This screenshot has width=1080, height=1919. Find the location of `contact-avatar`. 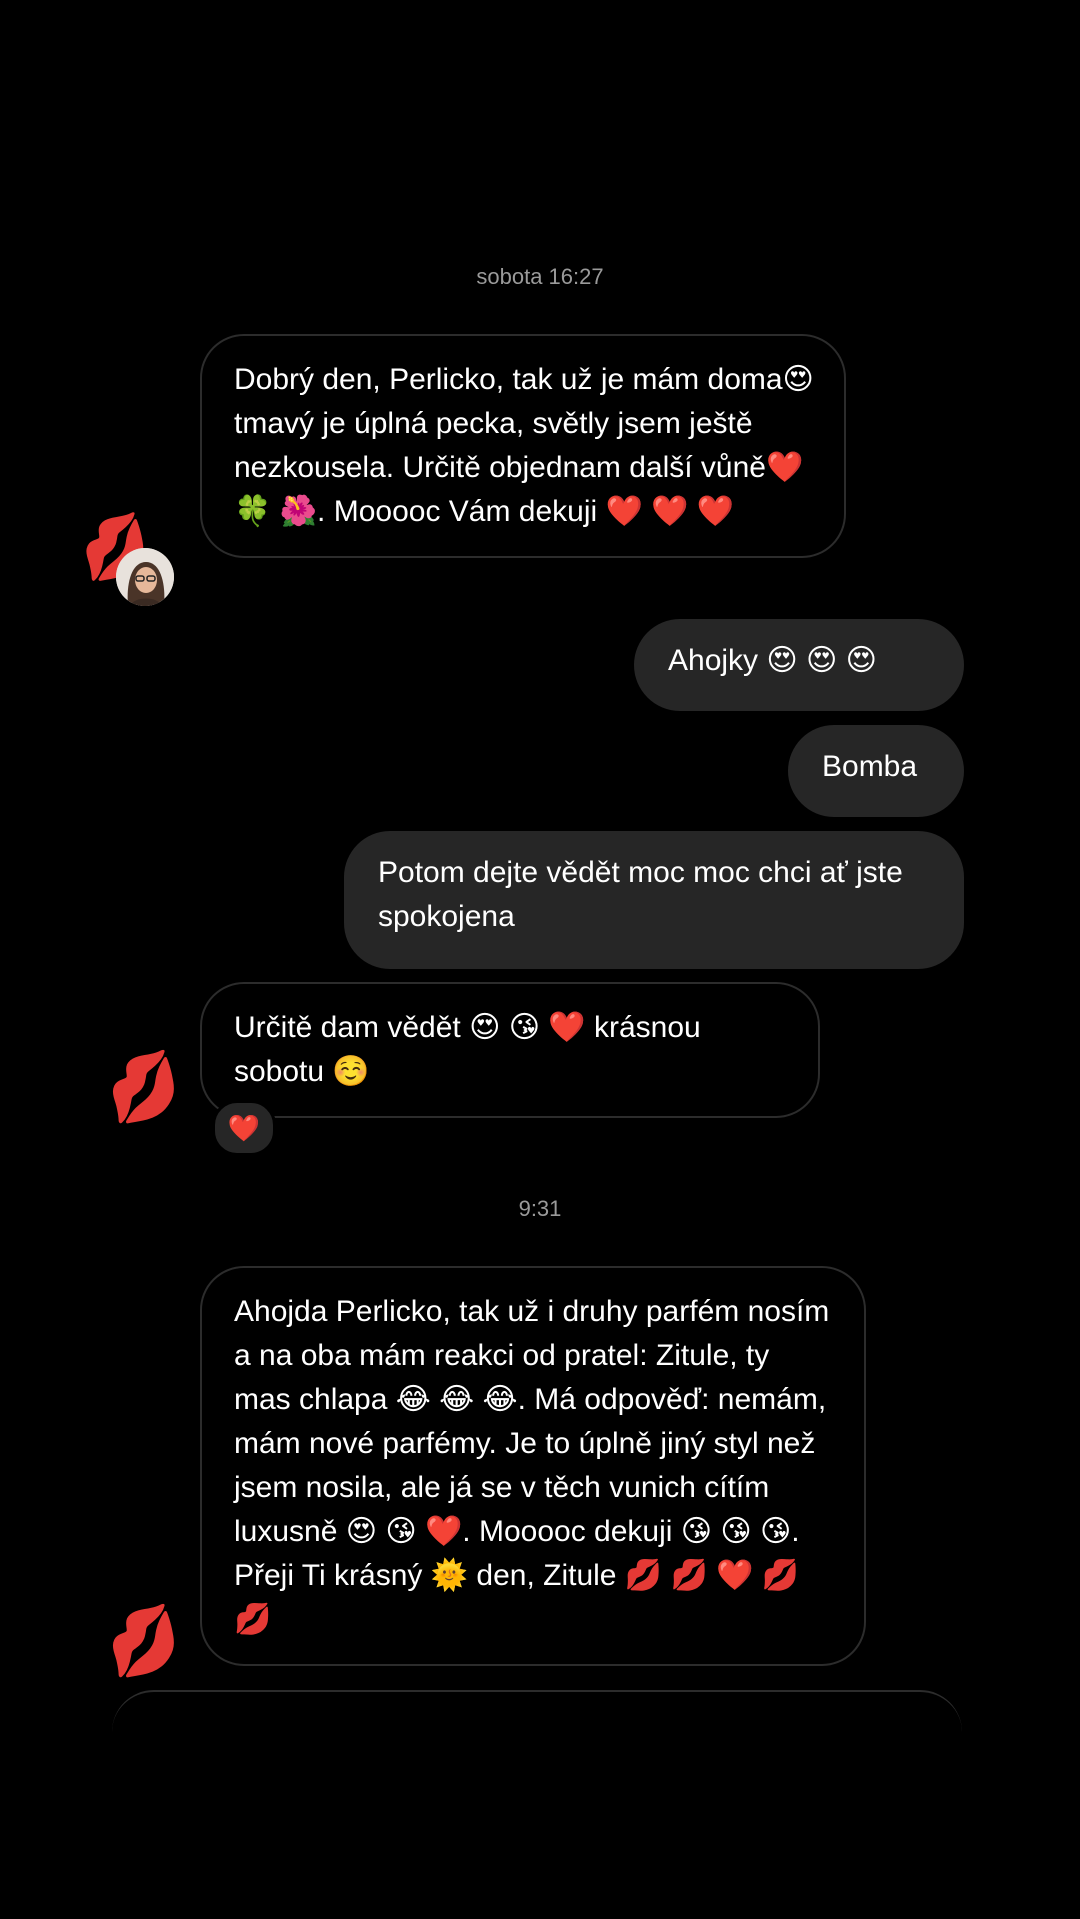

contact-avatar is located at coordinates (145, 577).